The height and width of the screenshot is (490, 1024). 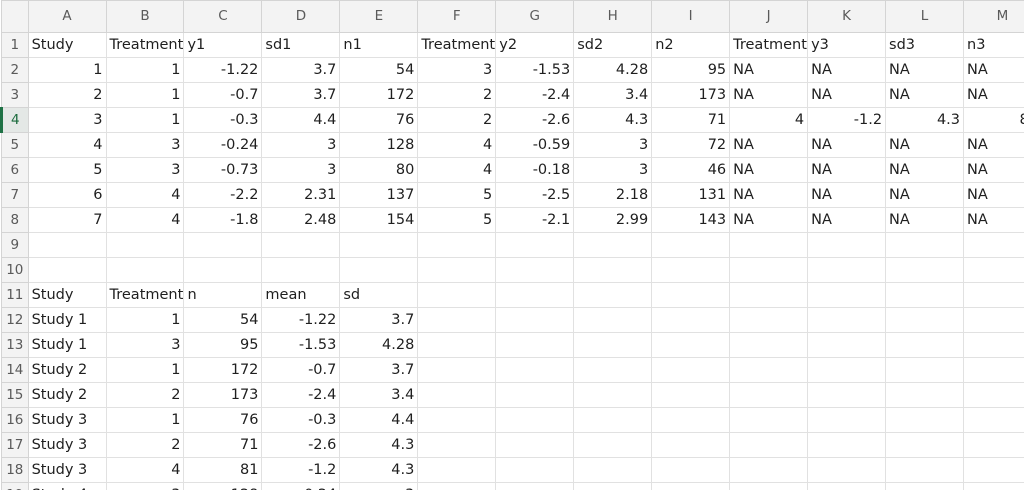 I want to click on cell-m6: NA, so click(x=993, y=170).